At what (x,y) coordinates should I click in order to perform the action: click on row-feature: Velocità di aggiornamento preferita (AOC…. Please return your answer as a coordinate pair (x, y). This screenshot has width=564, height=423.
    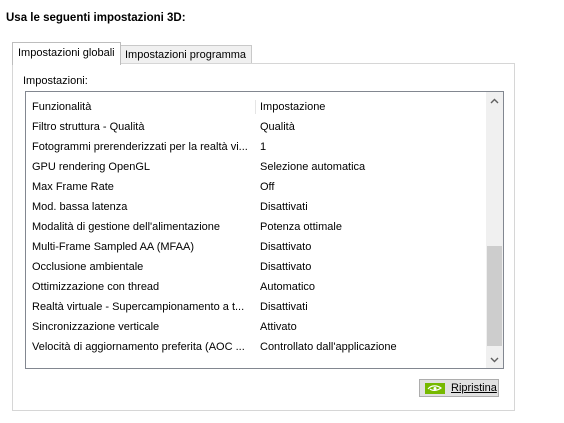
    Looking at the image, I should click on (138, 347).